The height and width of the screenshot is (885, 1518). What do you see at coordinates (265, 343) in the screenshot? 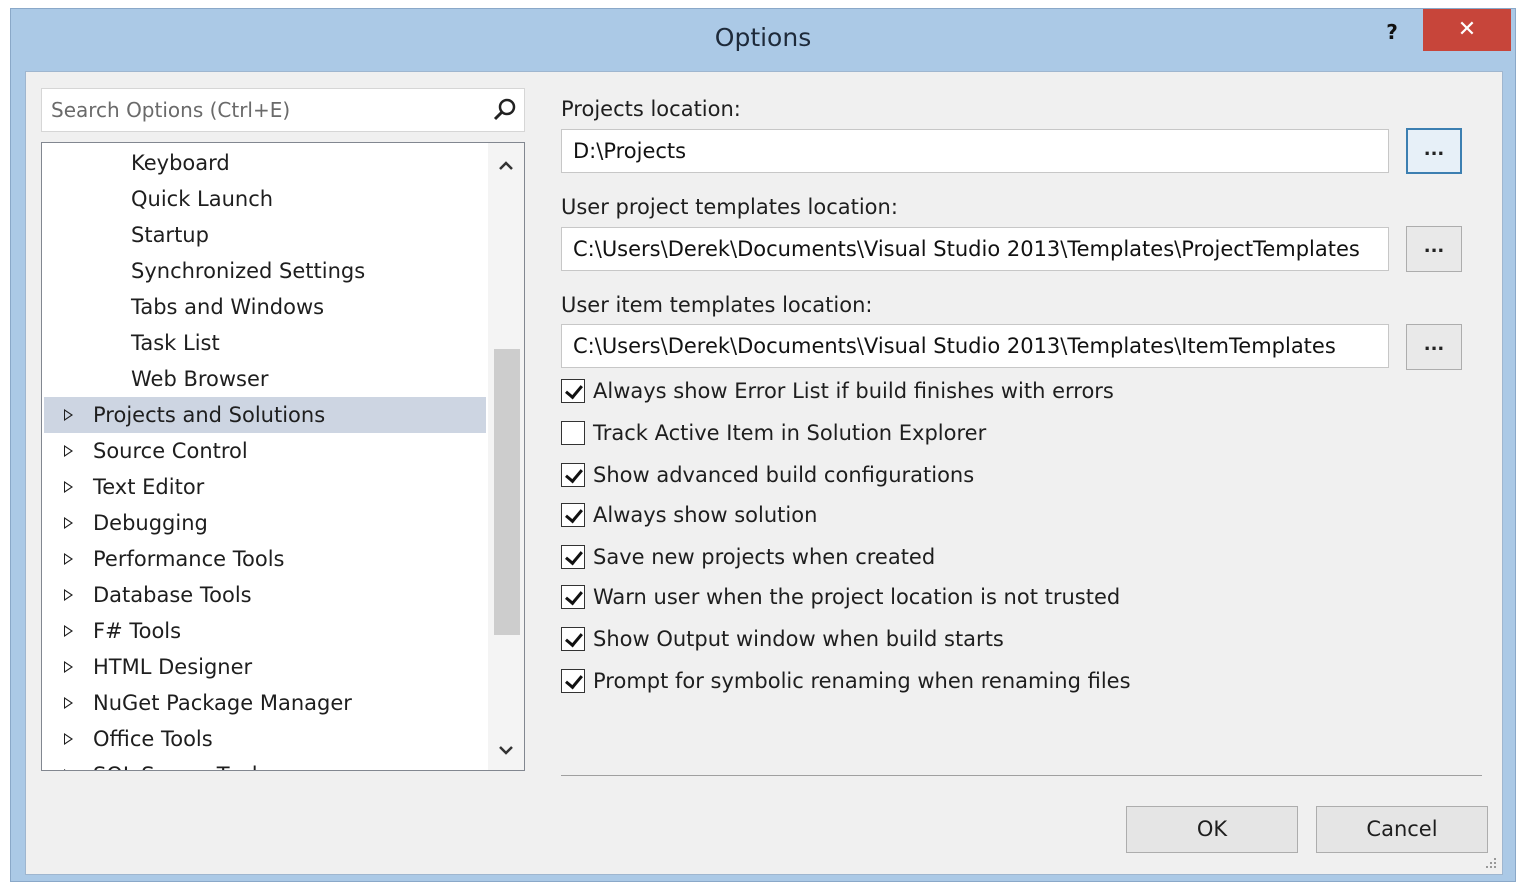
I see `tree-item: Task List` at bounding box center [265, 343].